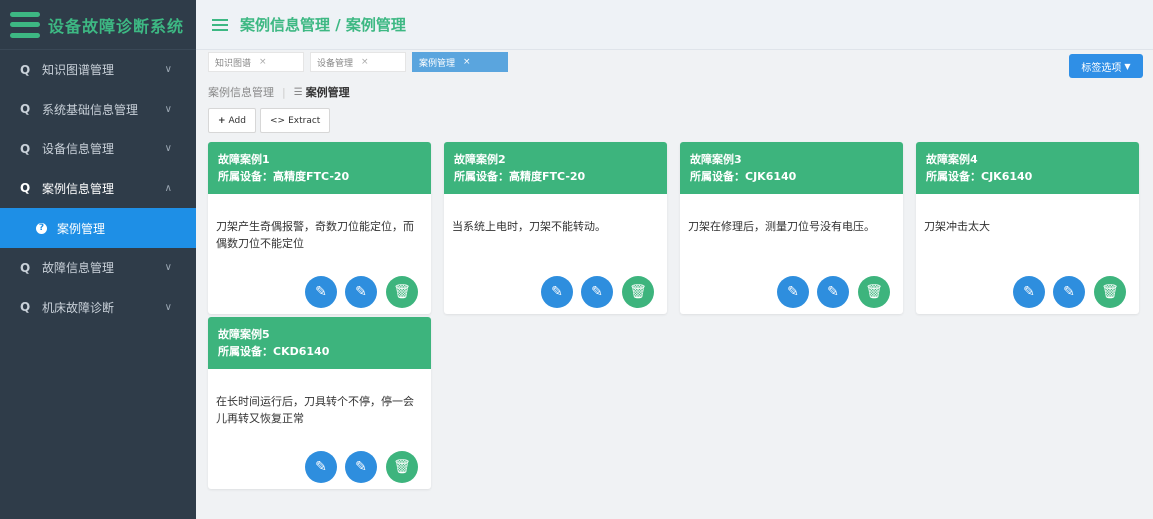  What do you see at coordinates (323, 25) in the screenshot?
I see `header-breadcrumb: 案例信息管理 / 案例管理` at bounding box center [323, 25].